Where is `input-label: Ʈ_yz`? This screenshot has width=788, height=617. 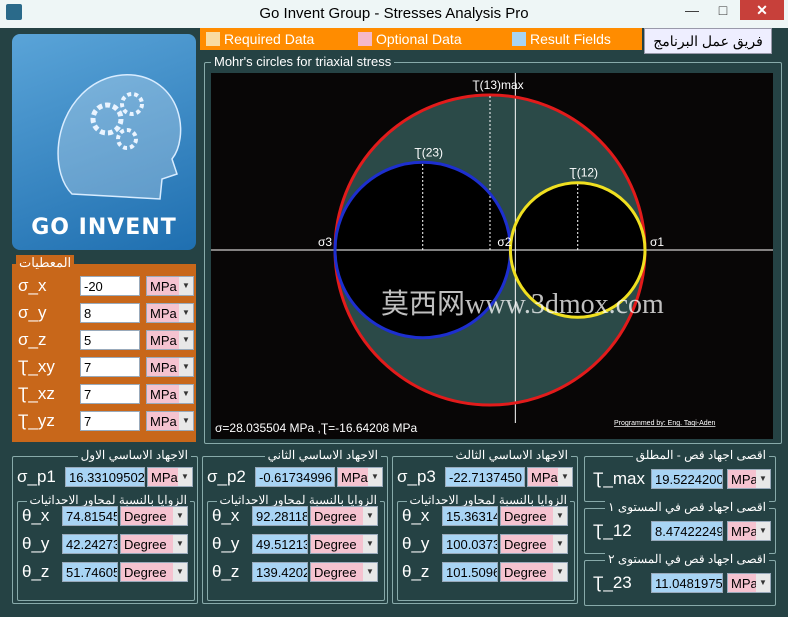
input-label: Ʈ_yz is located at coordinates (36, 420).